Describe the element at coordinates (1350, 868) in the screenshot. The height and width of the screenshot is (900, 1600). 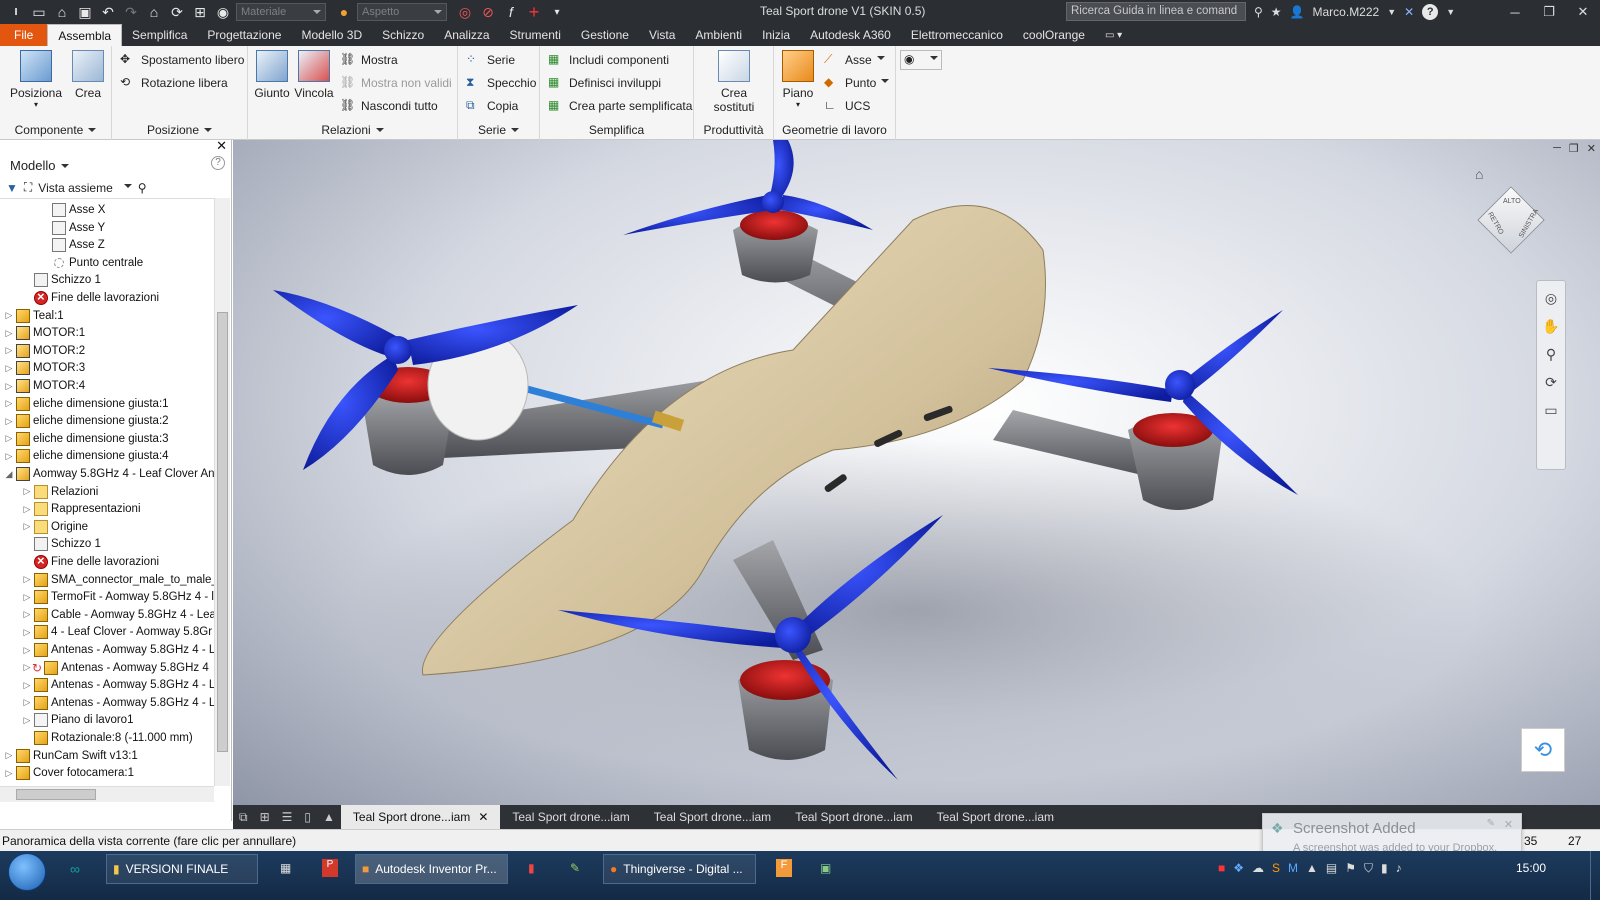
I see `tray-flag-icon: ⚑` at that location.